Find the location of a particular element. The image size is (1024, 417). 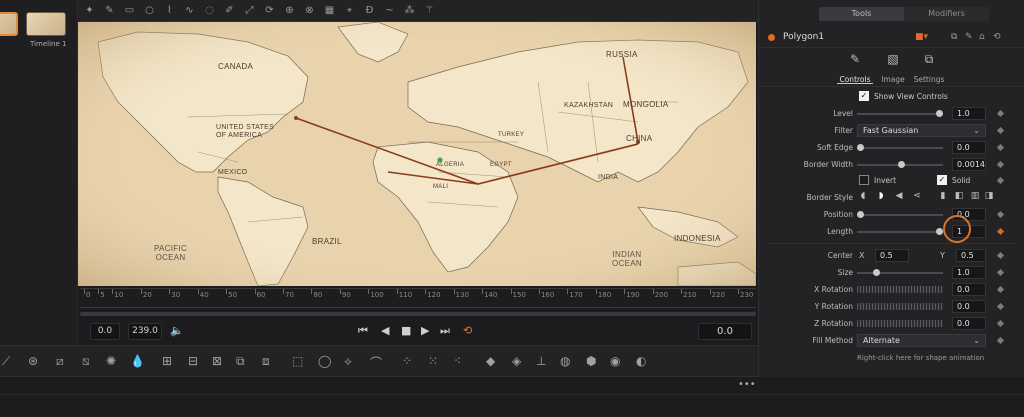

x-rotation-value: 0.0 is located at coordinates (969, 289).